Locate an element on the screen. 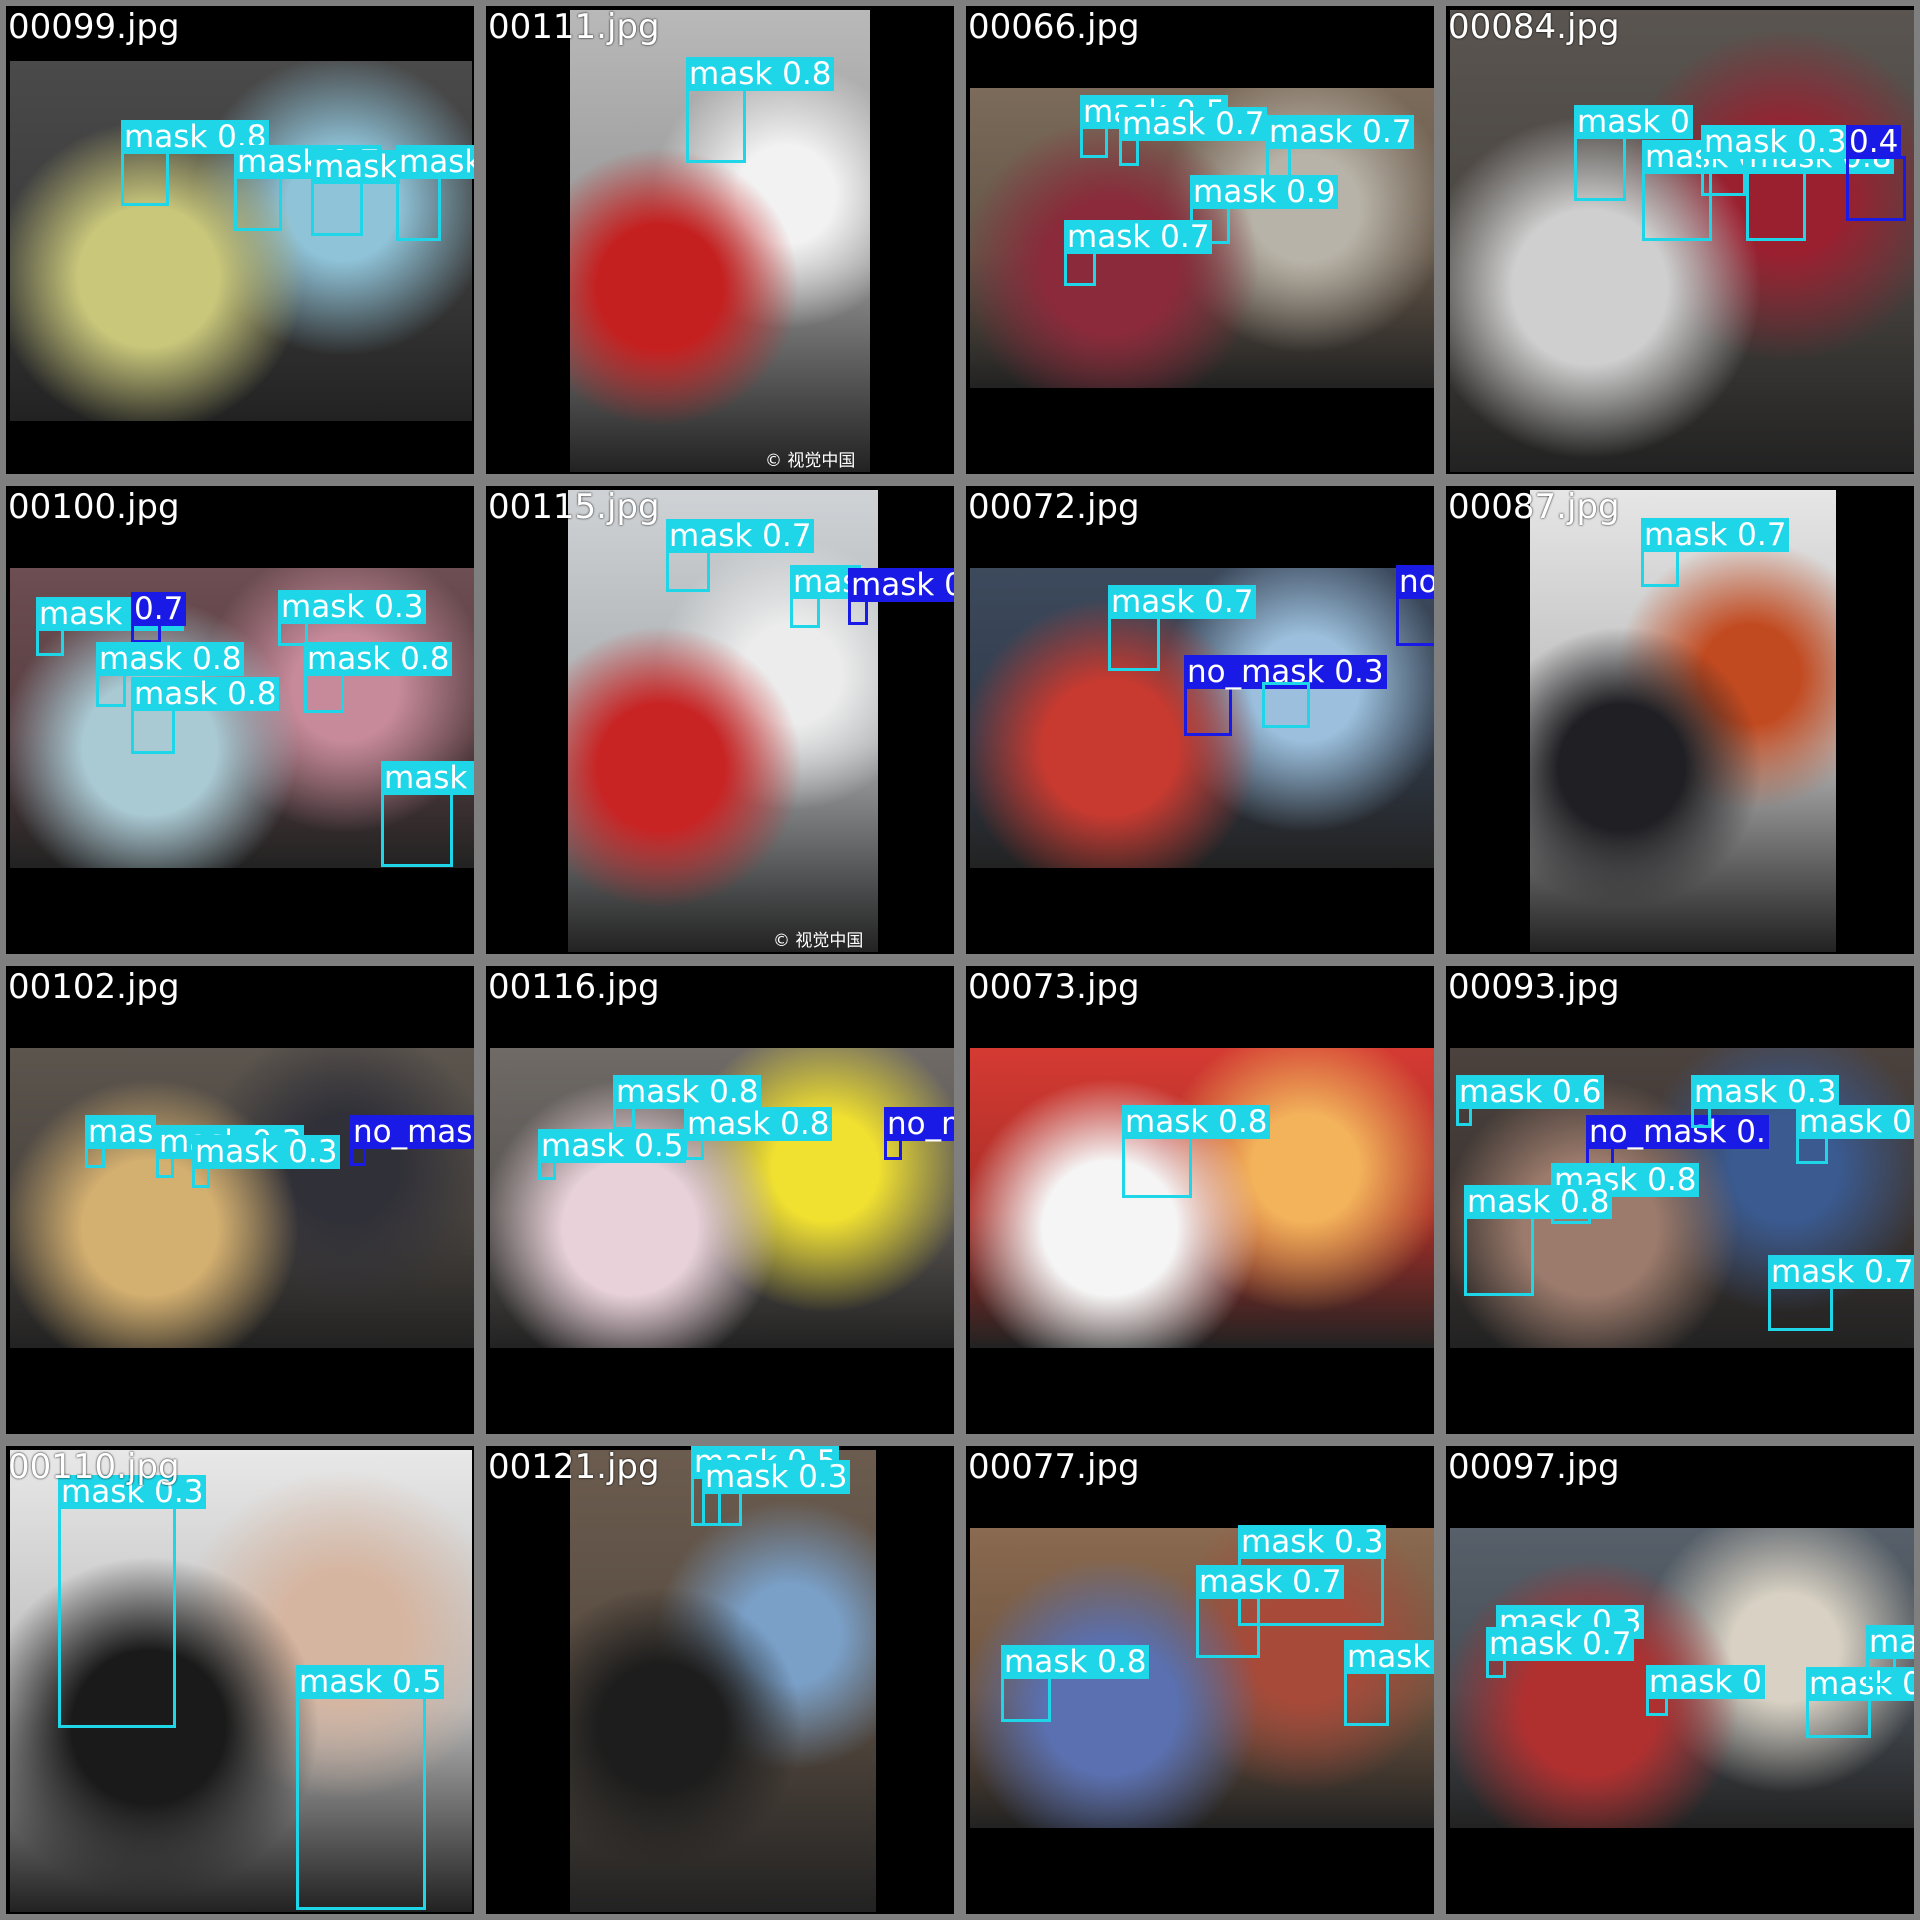 This screenshot has height=1920, width=1920. no-mask-detection-box: no_mask 0.4 is located at coordinates (919, 1133).